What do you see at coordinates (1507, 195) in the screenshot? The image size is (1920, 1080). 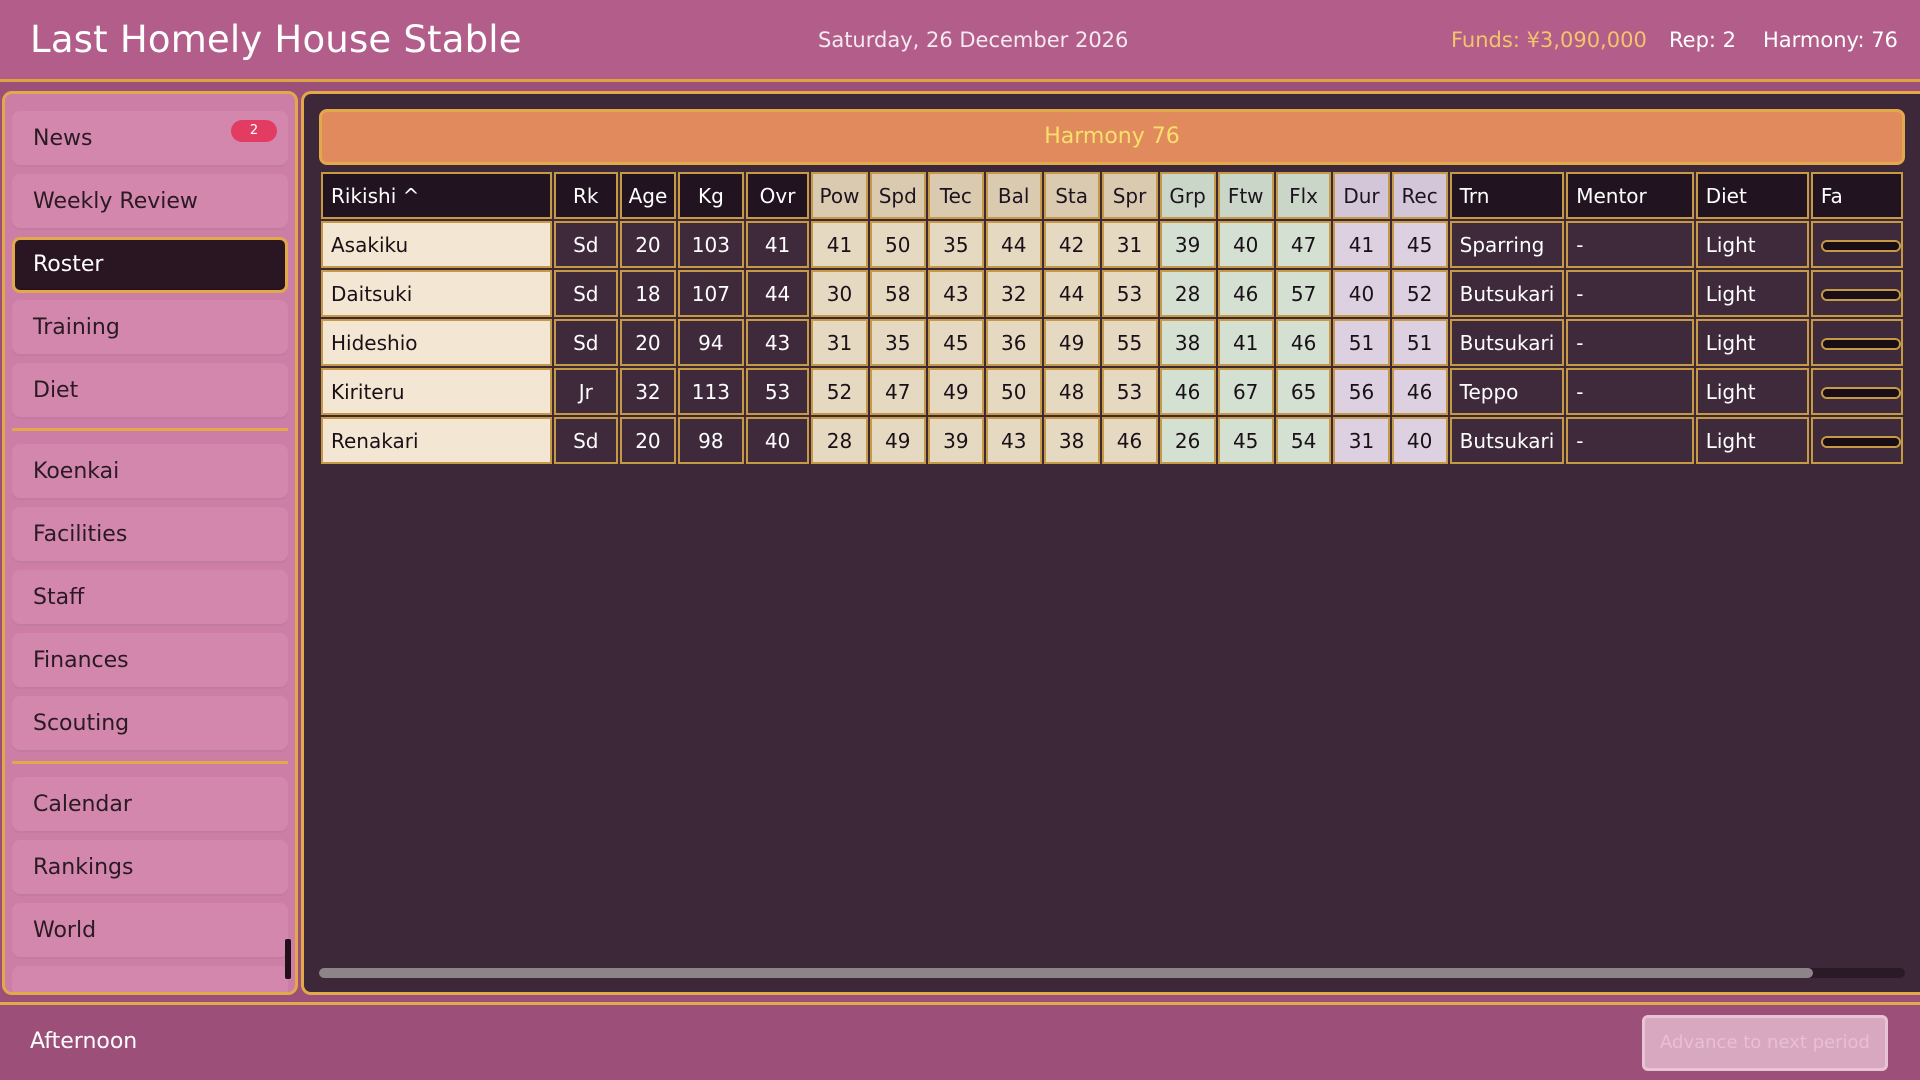 I see `column-header-training: Trn` at bounding box center [1507, 195].